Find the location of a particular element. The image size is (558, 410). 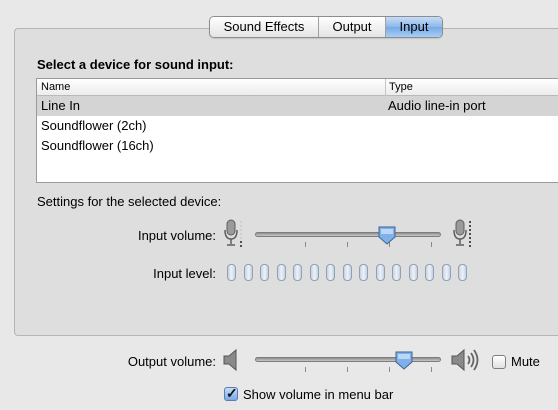

speaker-high-icon is located at coordinates (466, 361).